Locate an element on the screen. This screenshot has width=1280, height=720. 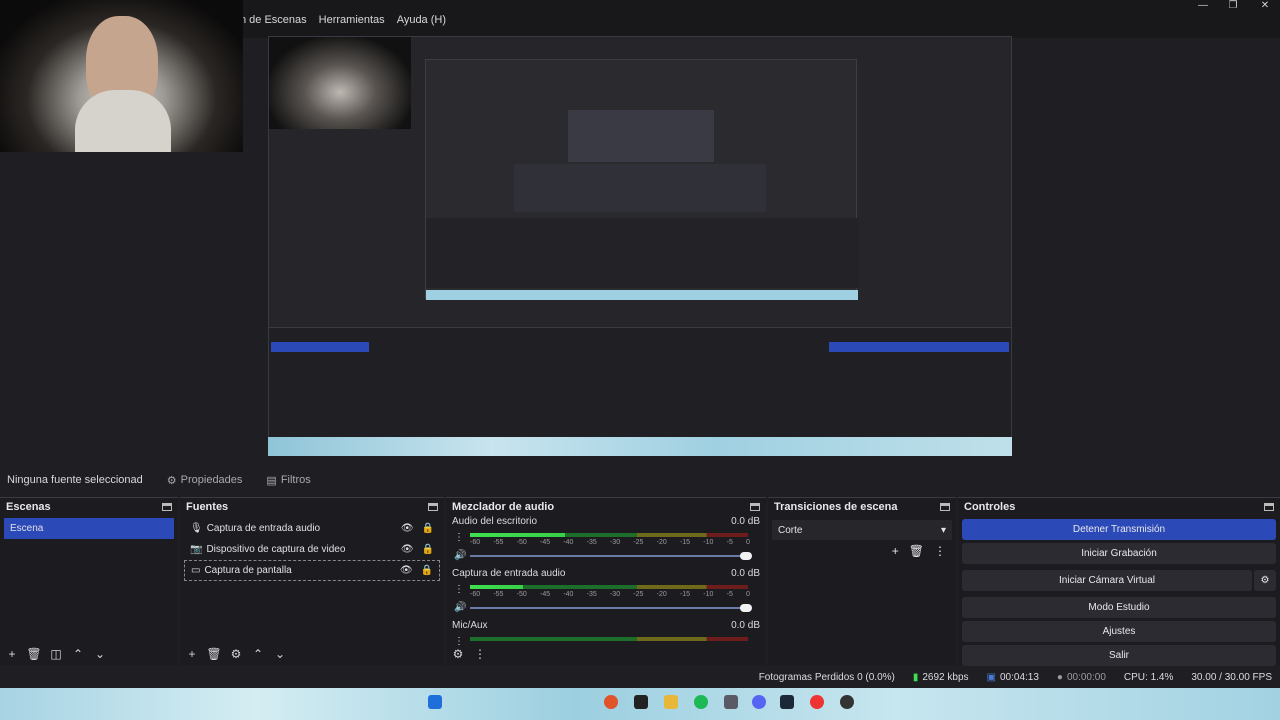
sources-title: Fuentes is located at coordinates (207, 507).